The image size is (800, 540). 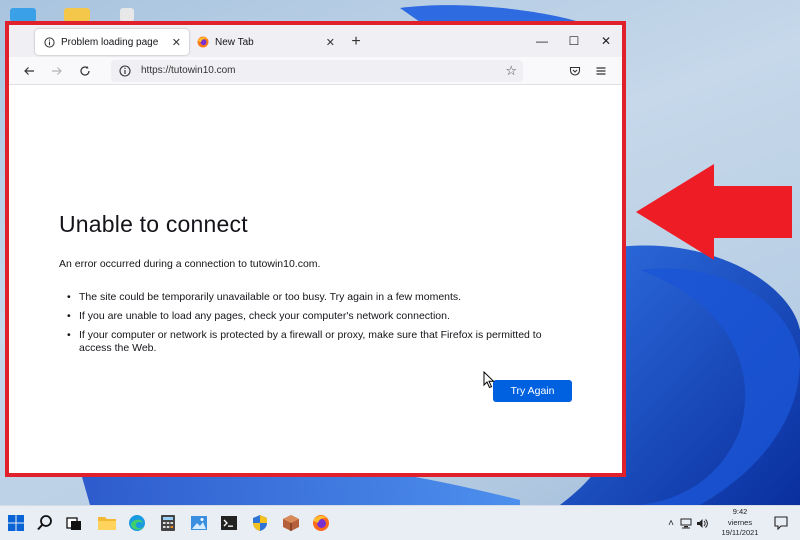 What do you see at coordinates (23, 15) in the screenshot?
I see `desktop-icon` at bounding box center [23, 15].